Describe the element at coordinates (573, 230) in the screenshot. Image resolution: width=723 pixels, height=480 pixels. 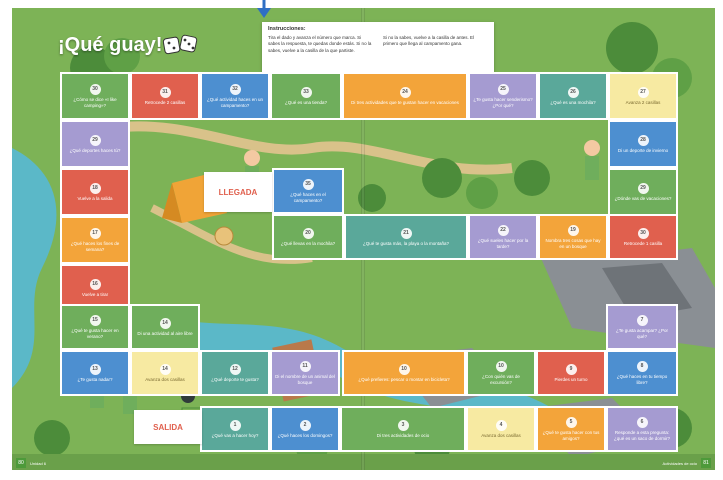
I see `square-number: 19` at that location.